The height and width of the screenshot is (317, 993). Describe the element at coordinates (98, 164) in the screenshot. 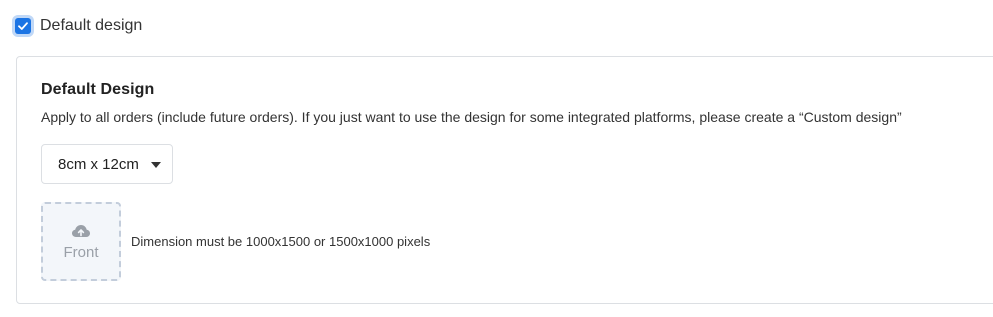

I see `size-select-value: 8cm x 12cm` at that location.